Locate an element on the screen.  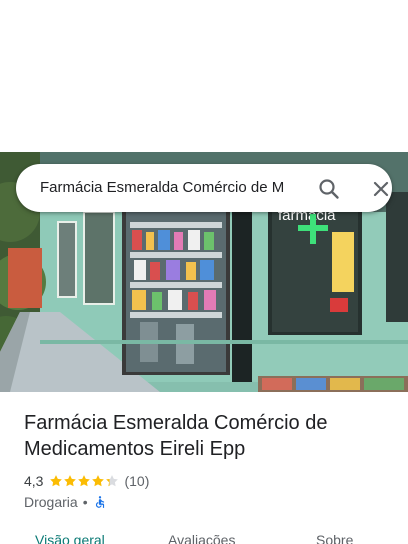
search-input: Farmácia Esmeralda Comércio de M is located at coordinates (163, 188).